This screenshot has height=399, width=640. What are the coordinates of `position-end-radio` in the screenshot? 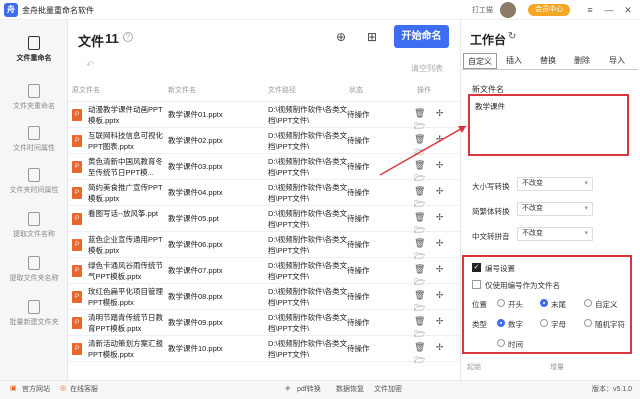 It's located at (544, 303).